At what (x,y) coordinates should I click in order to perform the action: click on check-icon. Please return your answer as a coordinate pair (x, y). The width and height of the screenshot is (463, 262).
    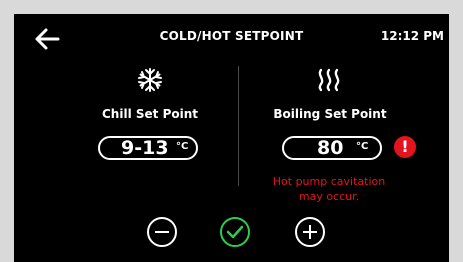
    Looking at the image, I should click on (235, 232).